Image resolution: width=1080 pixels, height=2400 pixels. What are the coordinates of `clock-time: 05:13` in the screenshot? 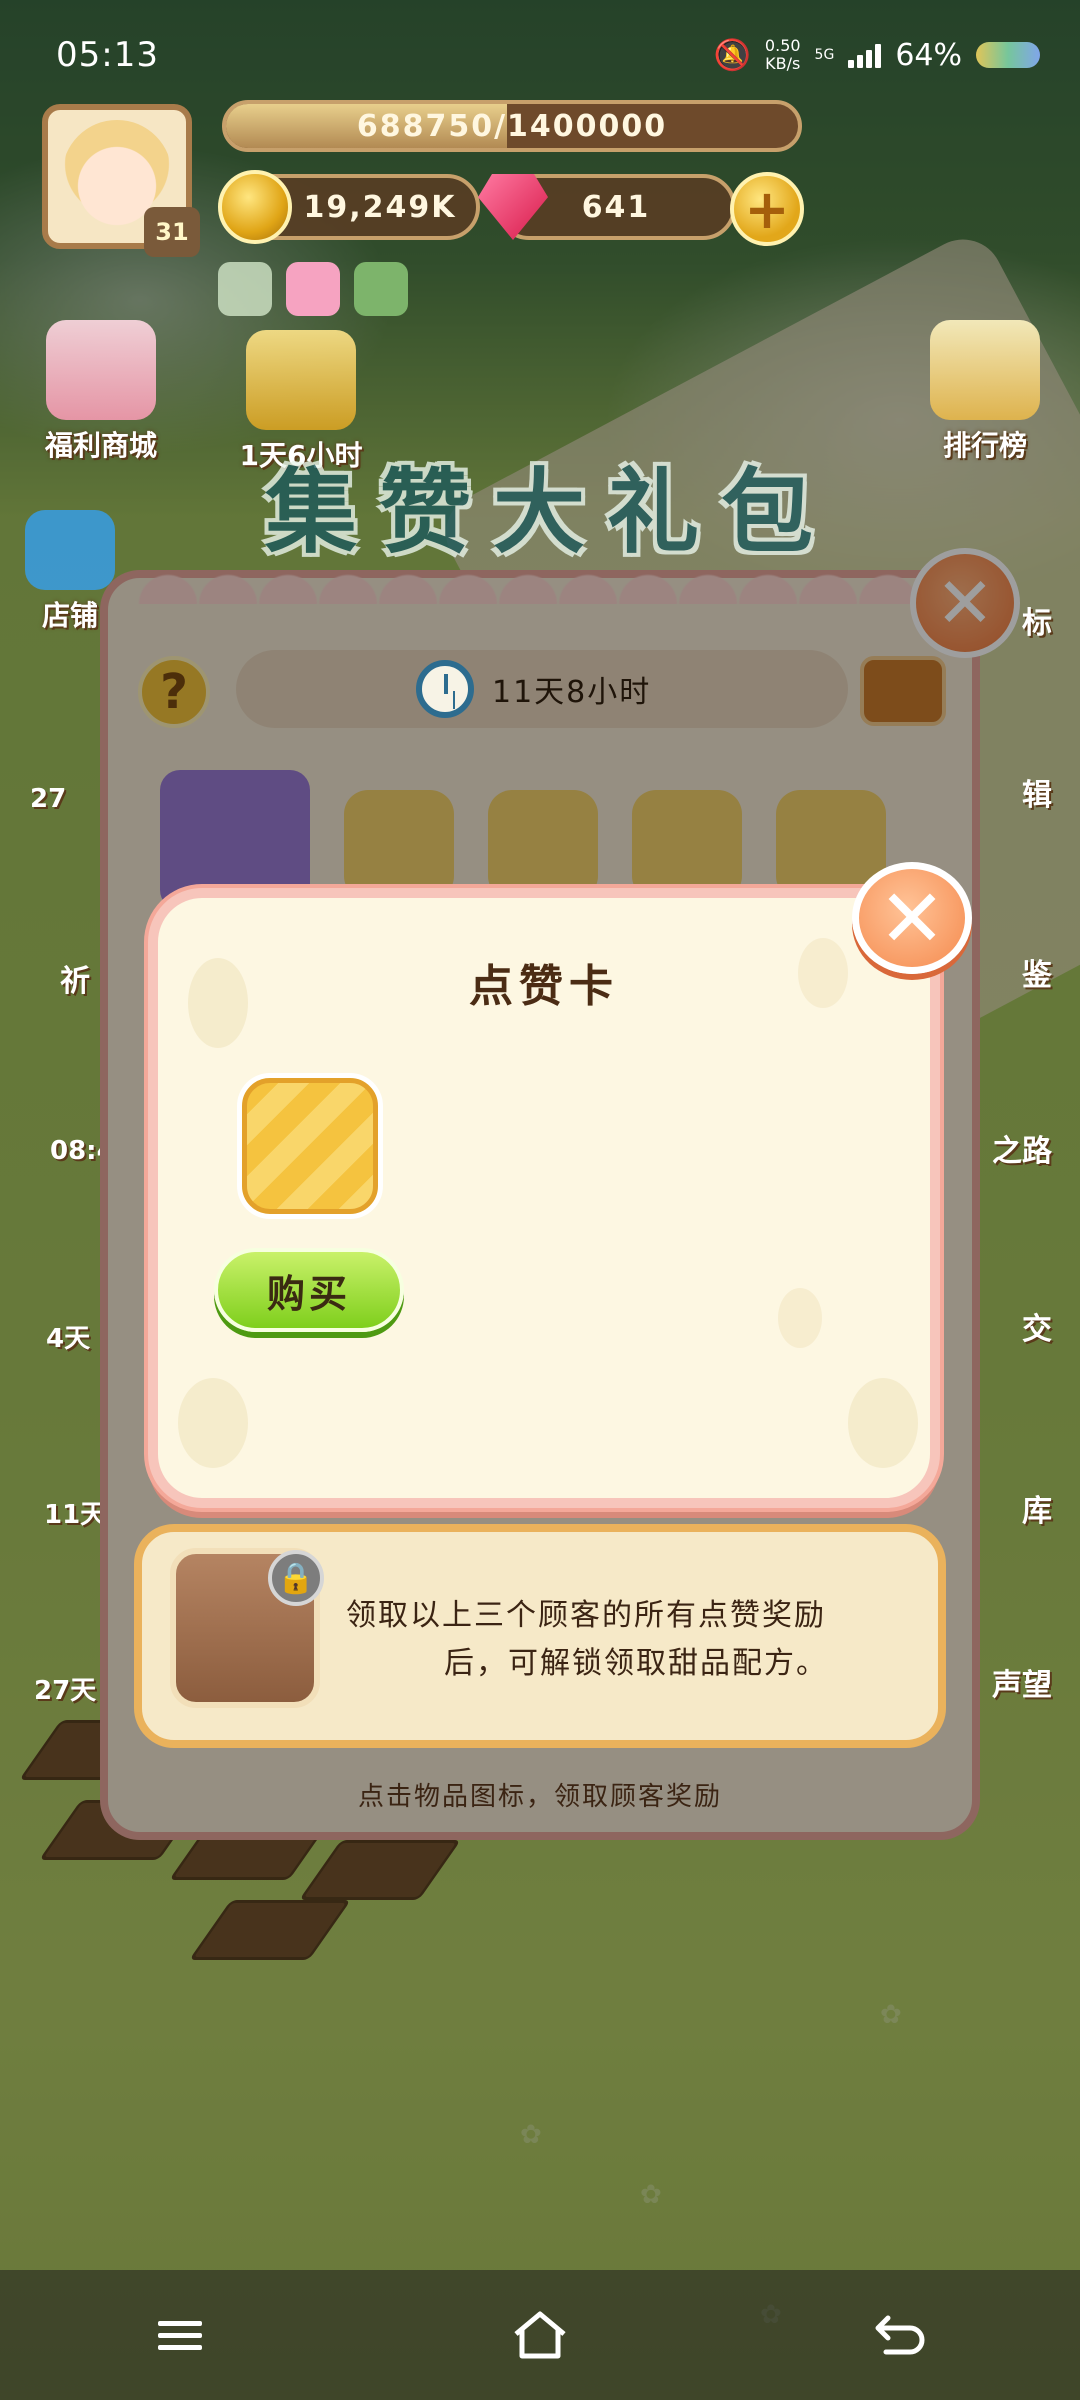 It's located at (107, 55).